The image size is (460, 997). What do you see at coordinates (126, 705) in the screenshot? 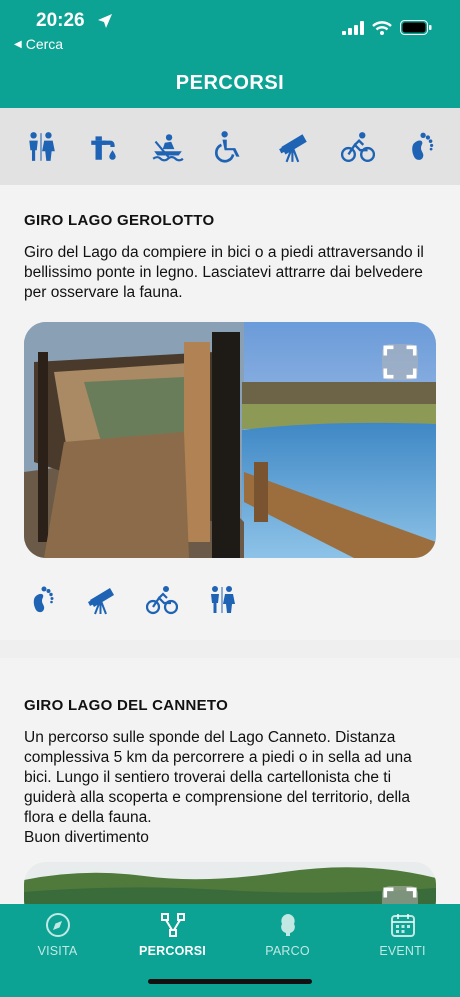
I see `route-title: GIRO LAGO DEL CANNETO` at bounding box center [126, 705].